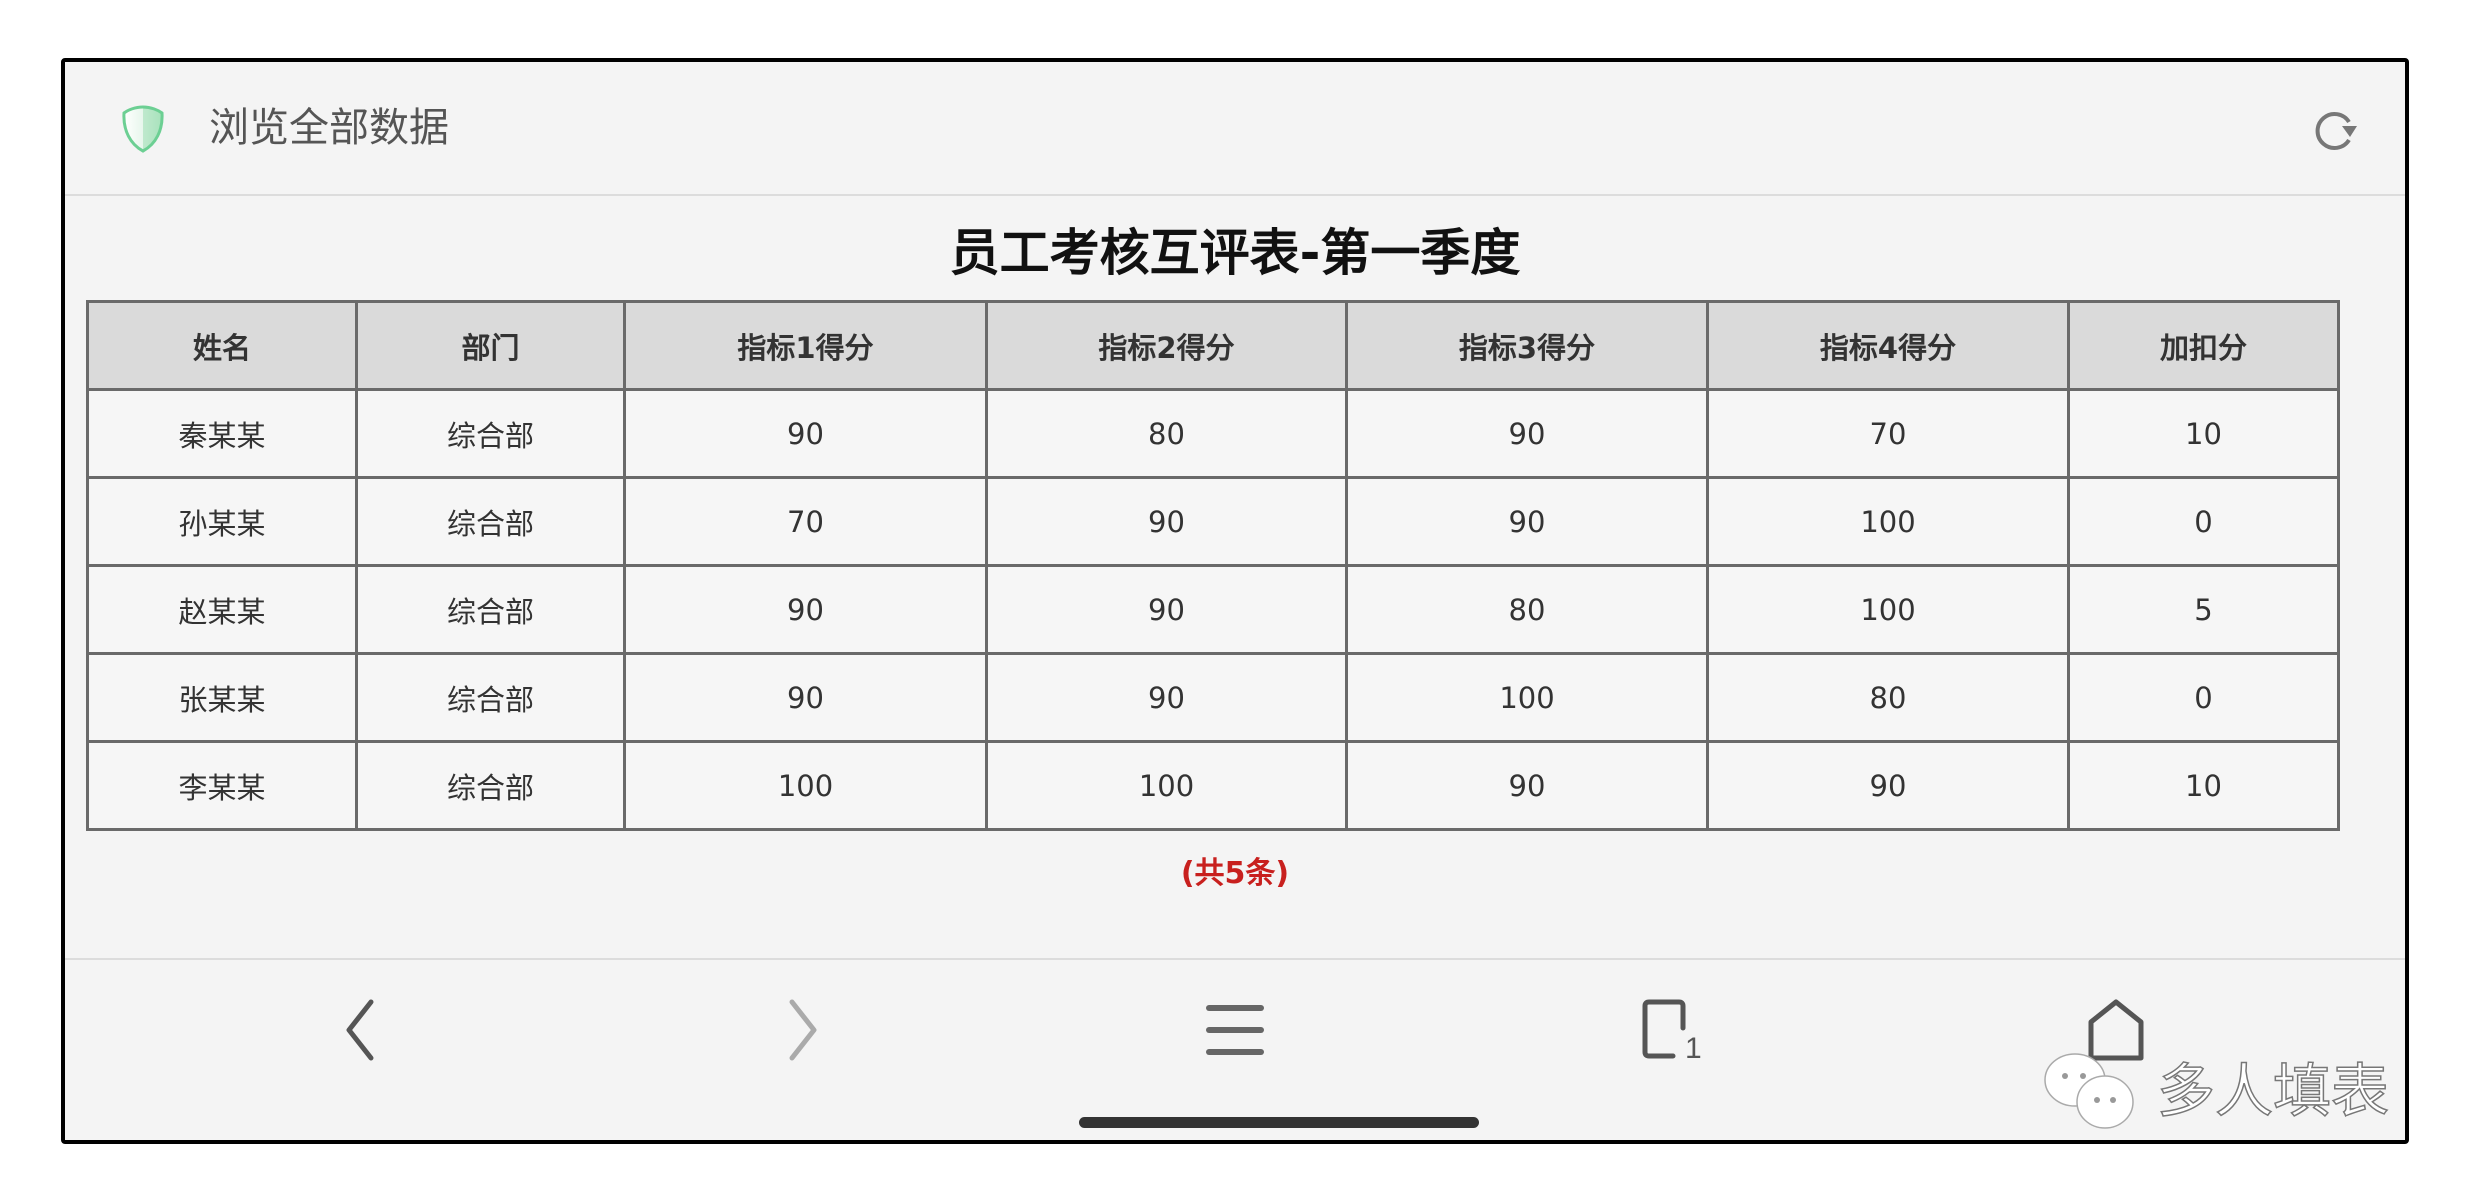 The width and height of the screenshot is (2466, 1200). Describe the element at coordinates (1166, 345) in the screenshot. I see `column-header-metric-2: 指标2得分` at that location.